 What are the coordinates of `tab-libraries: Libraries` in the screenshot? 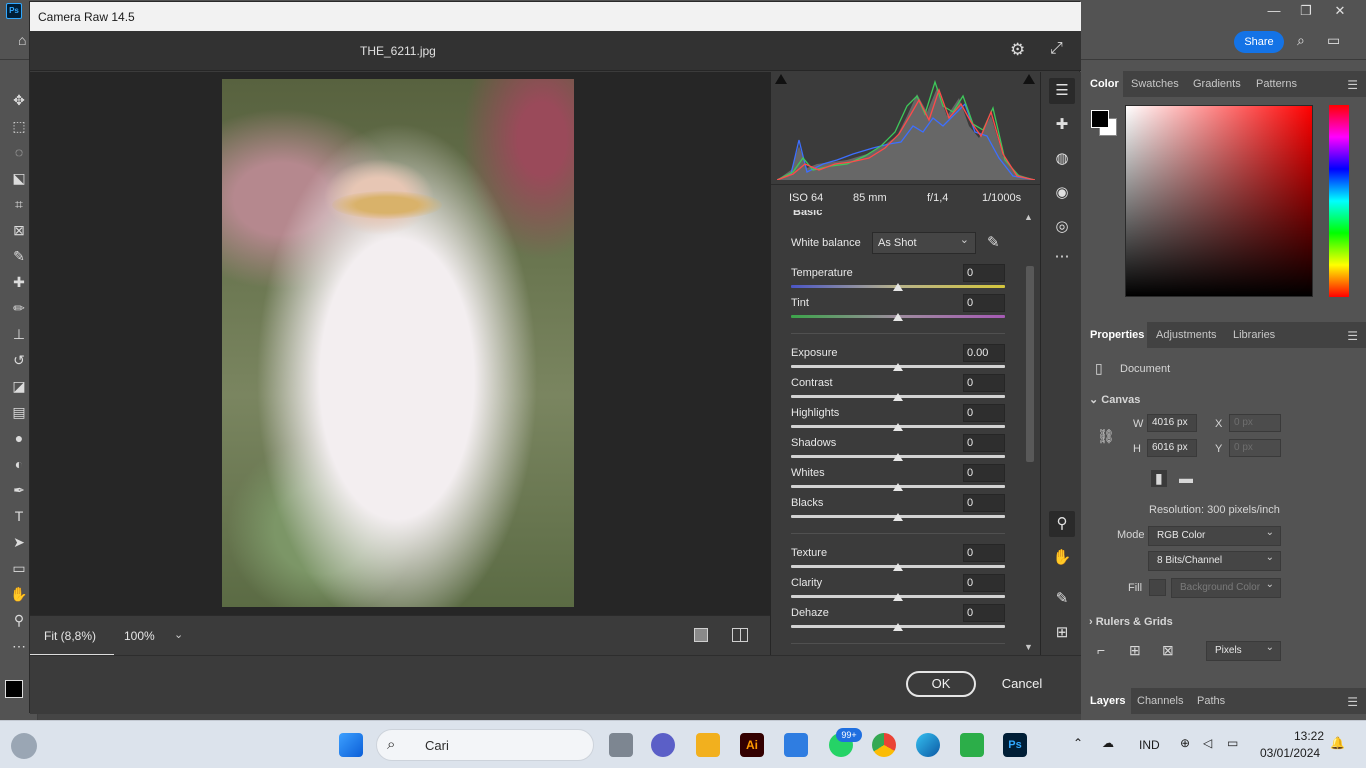 It's located at (1254, 335).